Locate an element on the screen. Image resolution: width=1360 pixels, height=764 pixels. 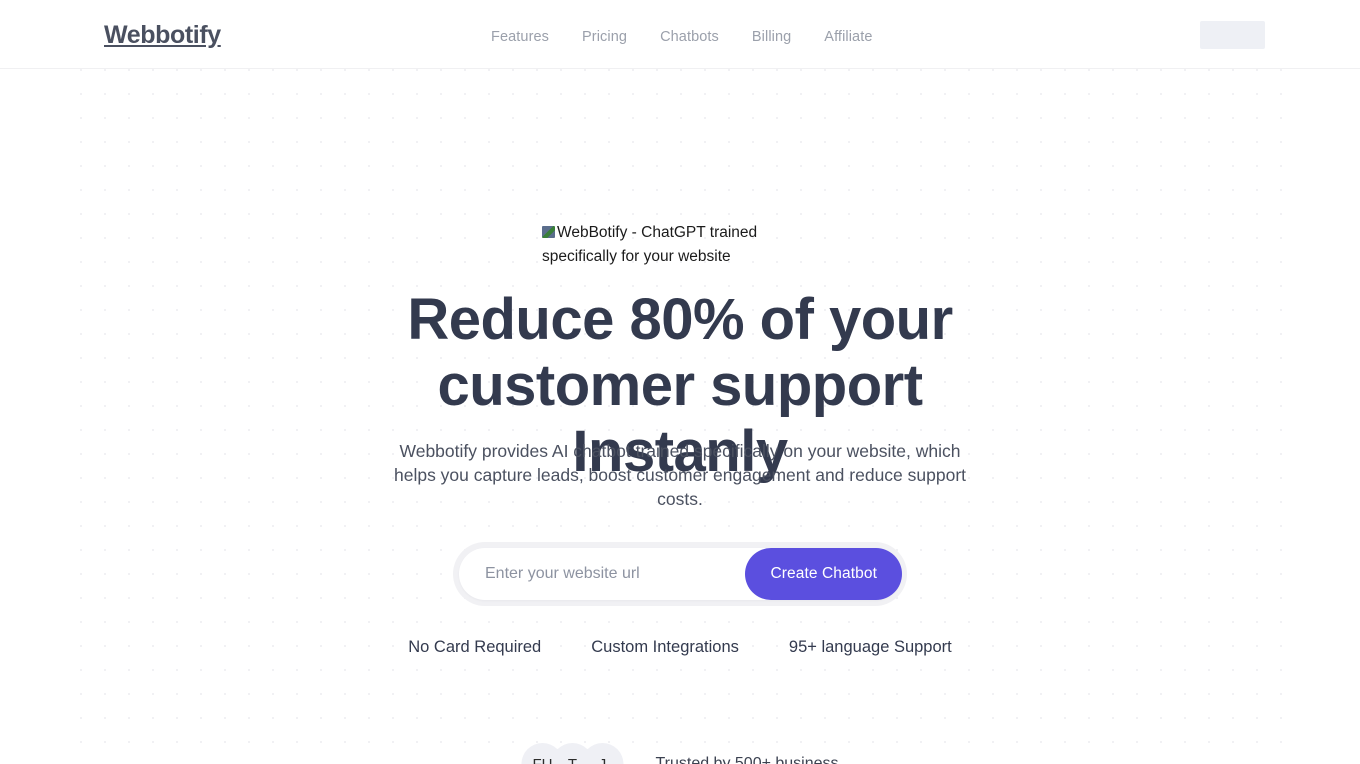
url-input-pill: Create Chatbot is located at coordinates (680, 574).